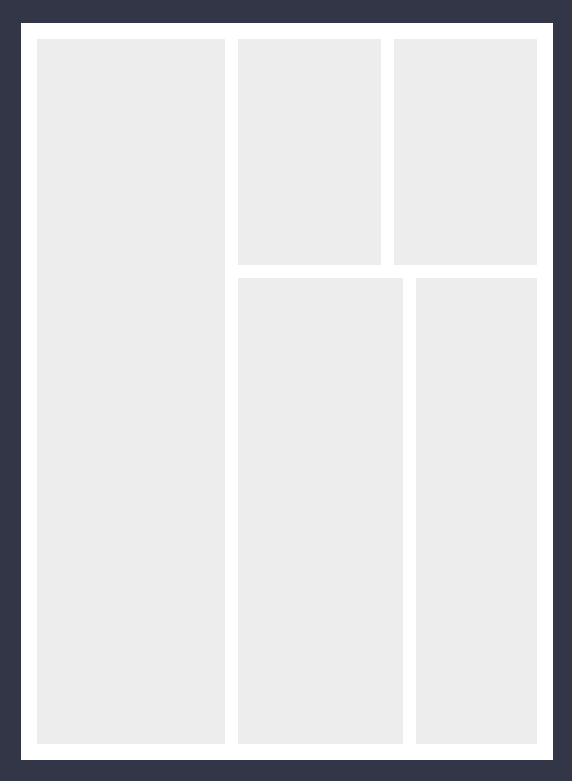 The height and width of the screenshot is (781, 572). Describe the element at coordinates (465, 152) in the screenshot. I see `top-right-panel` at that location.